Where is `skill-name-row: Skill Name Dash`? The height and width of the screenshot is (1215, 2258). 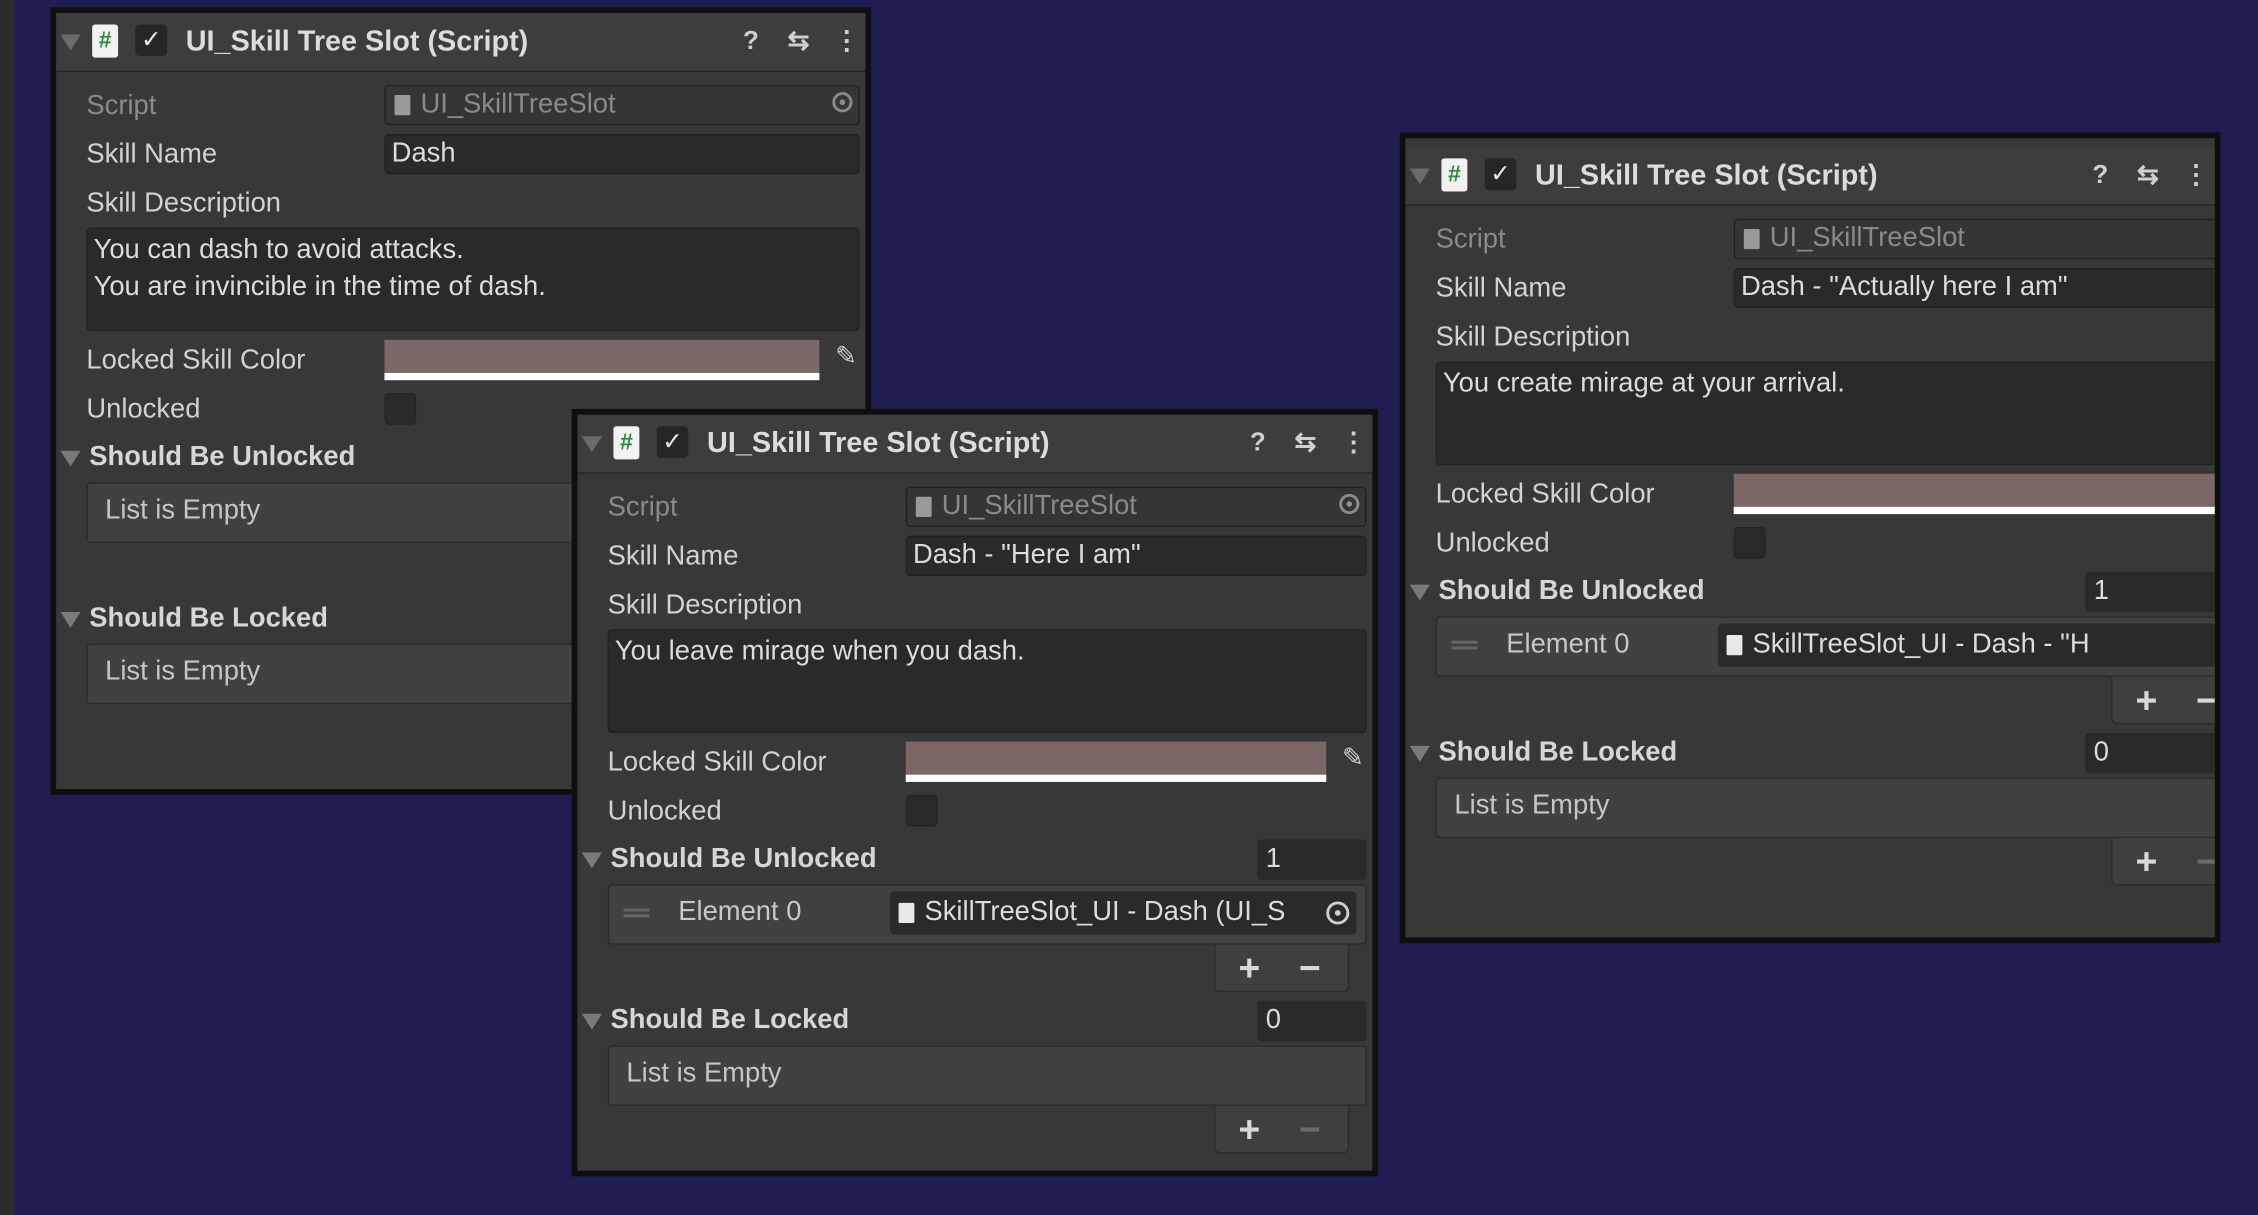 skill-name-row: Skill Name Dash is located at coordinates (460, 154).